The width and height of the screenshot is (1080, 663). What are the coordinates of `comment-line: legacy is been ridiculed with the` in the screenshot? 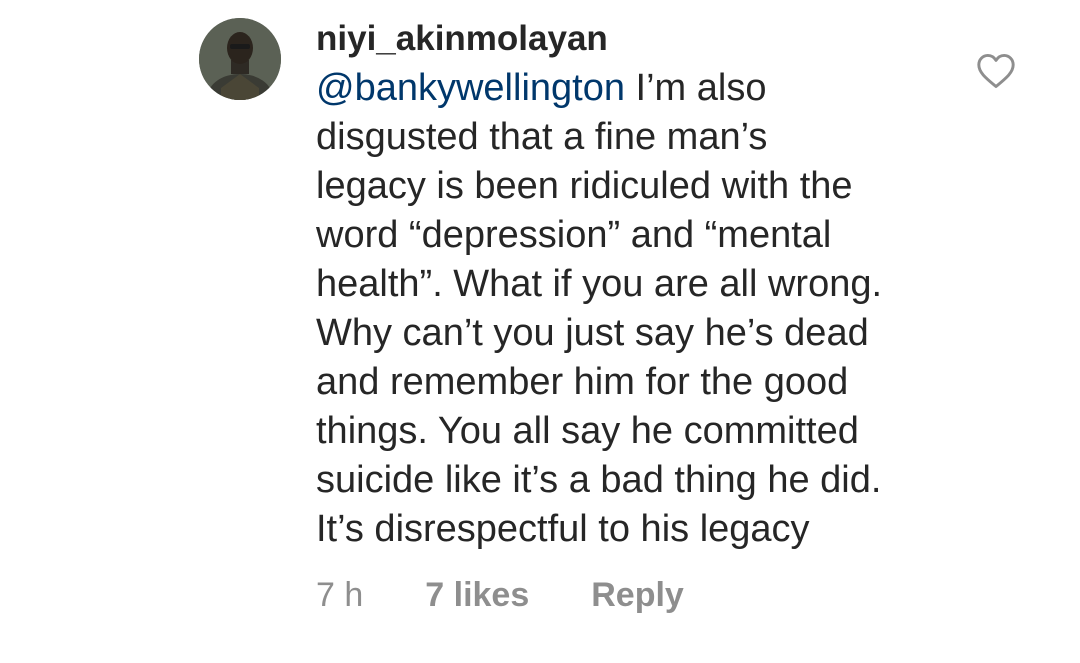 It's located at (584, 186).